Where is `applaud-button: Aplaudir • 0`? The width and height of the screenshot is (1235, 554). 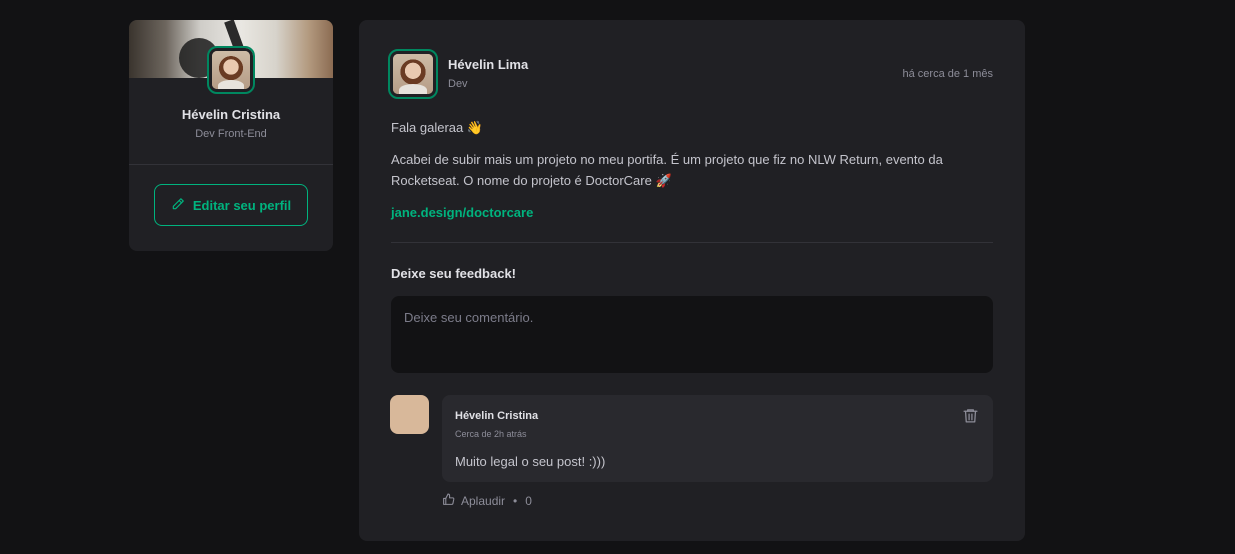 applaud-button: Aplaudir • 0 is located at coordinates (487, 501).